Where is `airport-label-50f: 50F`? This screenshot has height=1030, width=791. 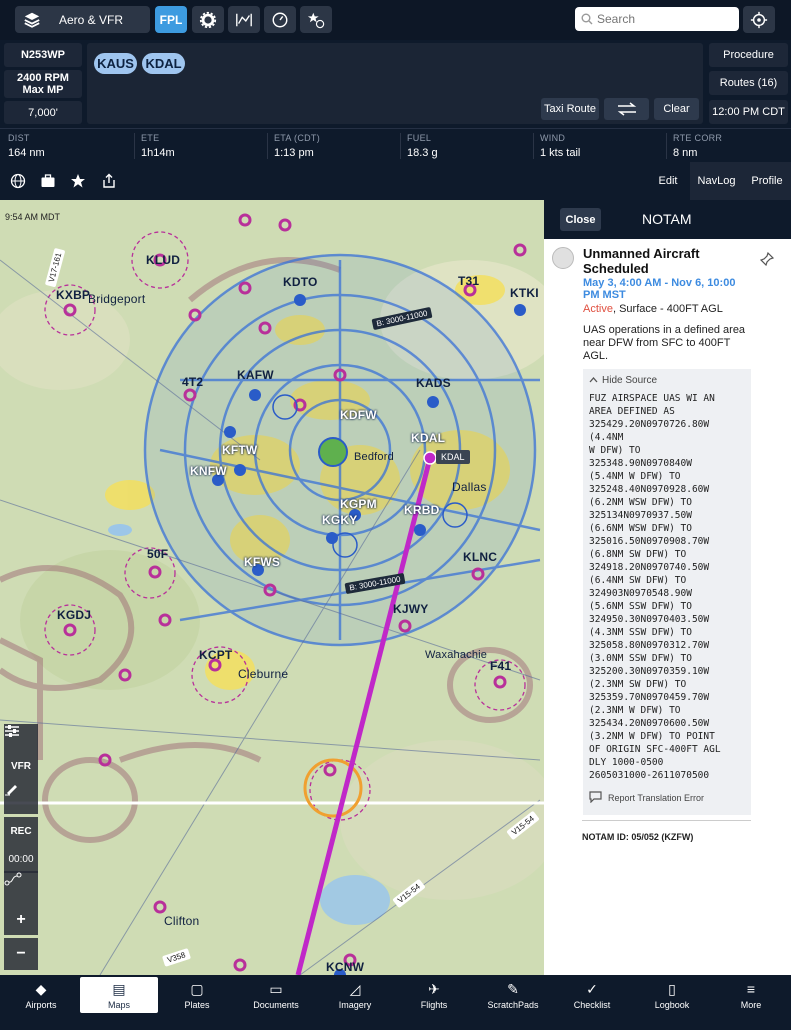
airport-label-50f: 50F is located at coordinates (158, 554).